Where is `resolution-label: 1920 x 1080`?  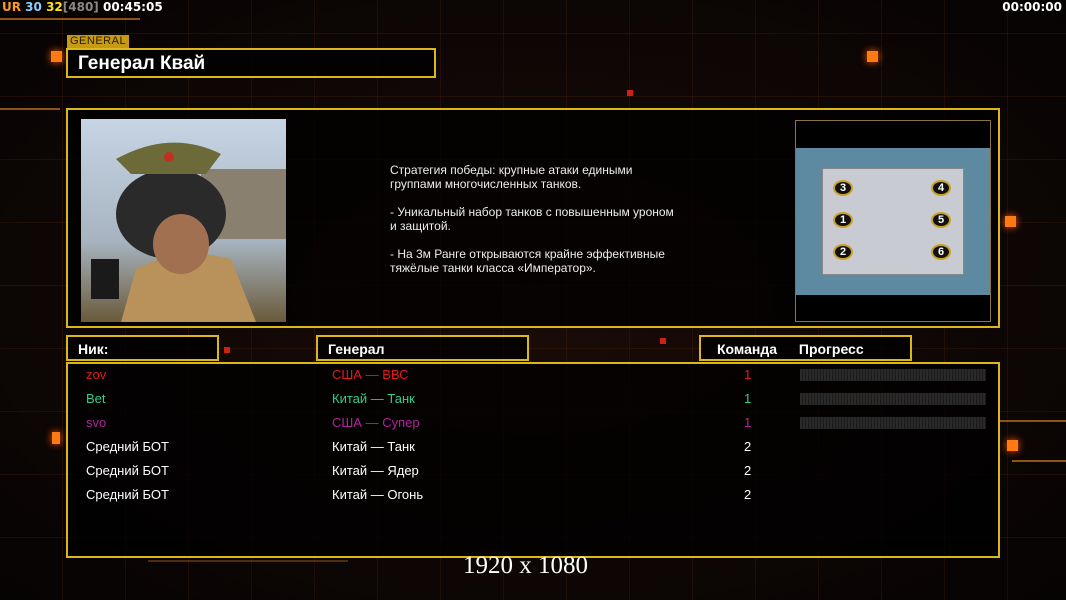 resolution-label: 1920 x 1080 is located at coordinates (525, 565).